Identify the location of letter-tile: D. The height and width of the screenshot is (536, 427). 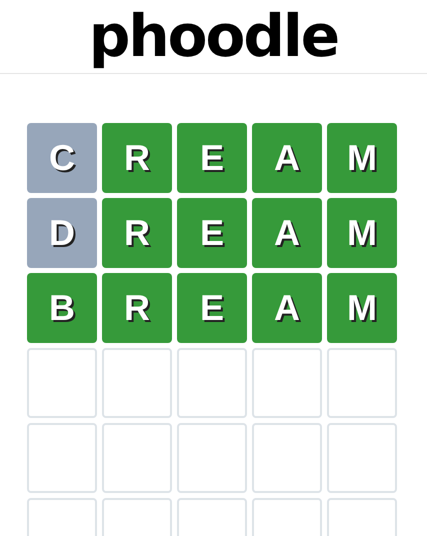
(62, 233).